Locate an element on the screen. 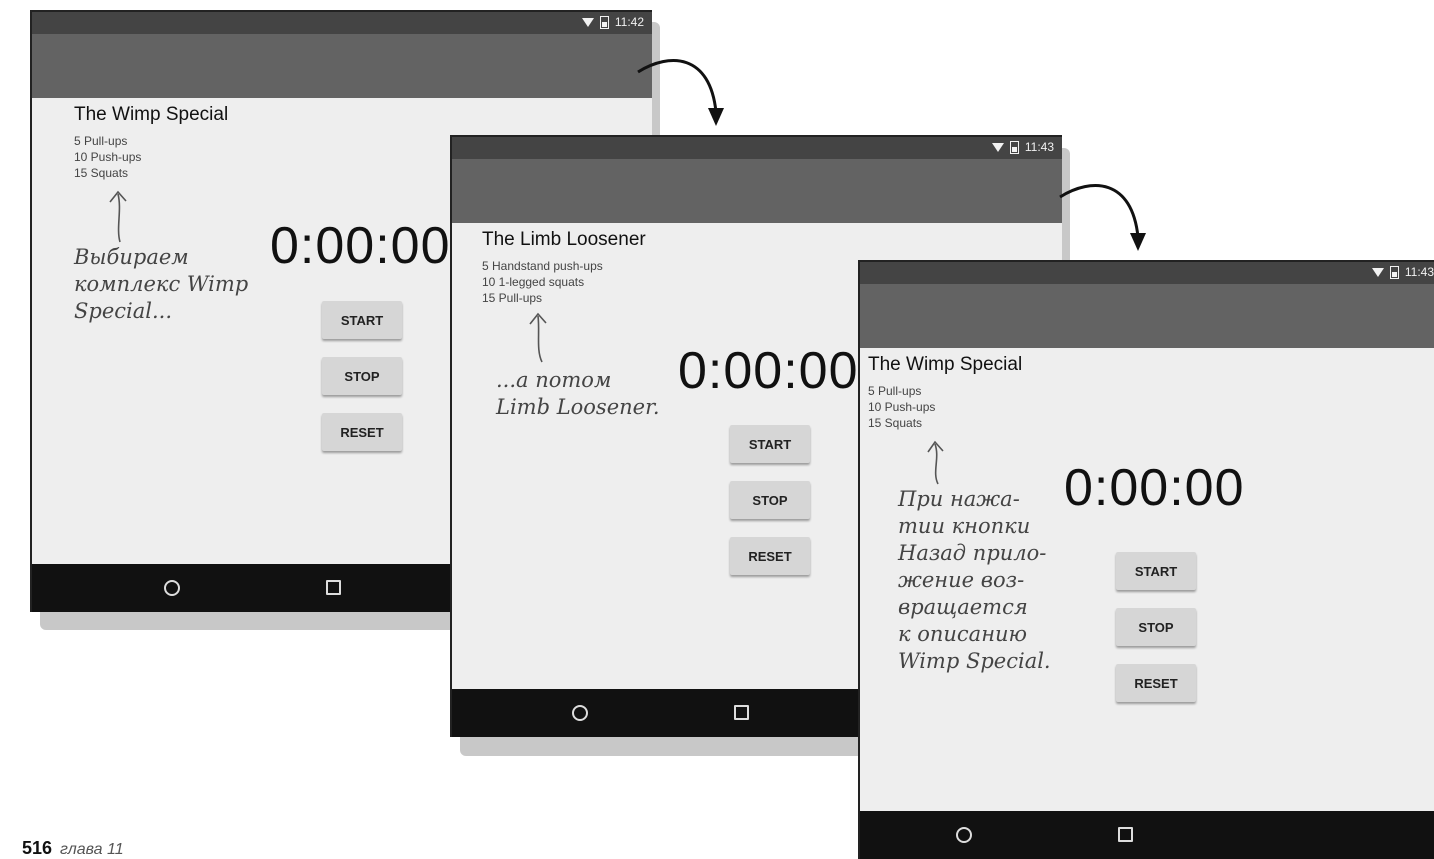  annotation-then-limb: ...а потом Limb Loosener. is located at coordinates (578, 393).